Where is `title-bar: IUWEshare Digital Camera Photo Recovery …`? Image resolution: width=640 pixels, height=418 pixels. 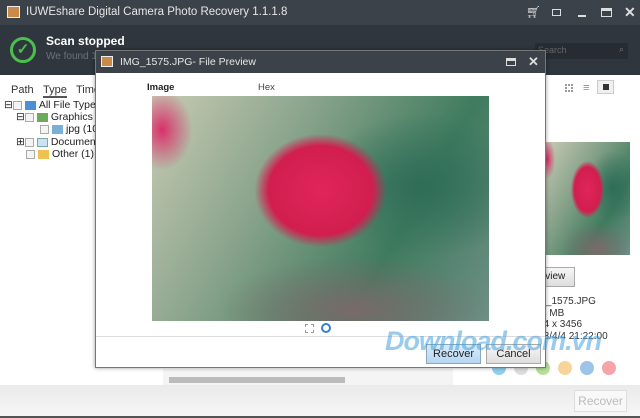 title-bar: IUWEshare Digital Camera Photo Recovery … is located at coordinates (320, 12).